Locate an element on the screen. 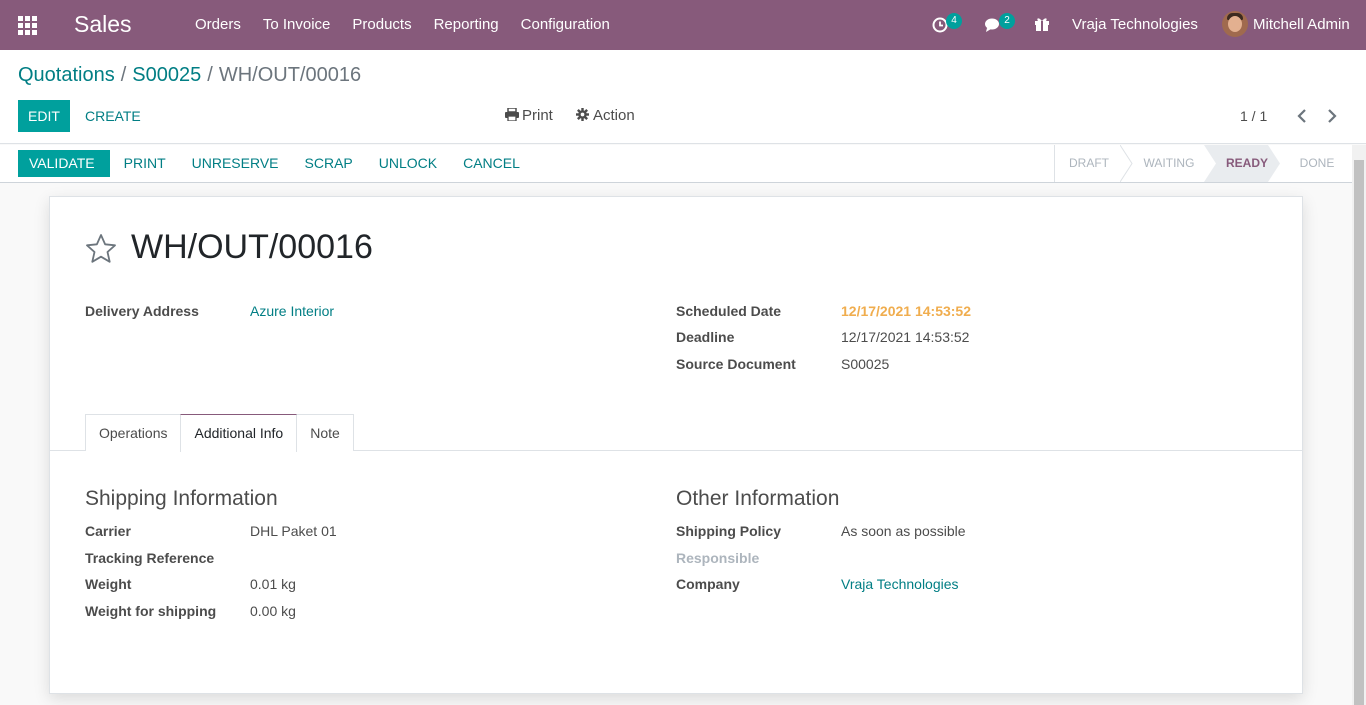  shipping-weight-number: 0.00 is located at coordinates (264, 611).